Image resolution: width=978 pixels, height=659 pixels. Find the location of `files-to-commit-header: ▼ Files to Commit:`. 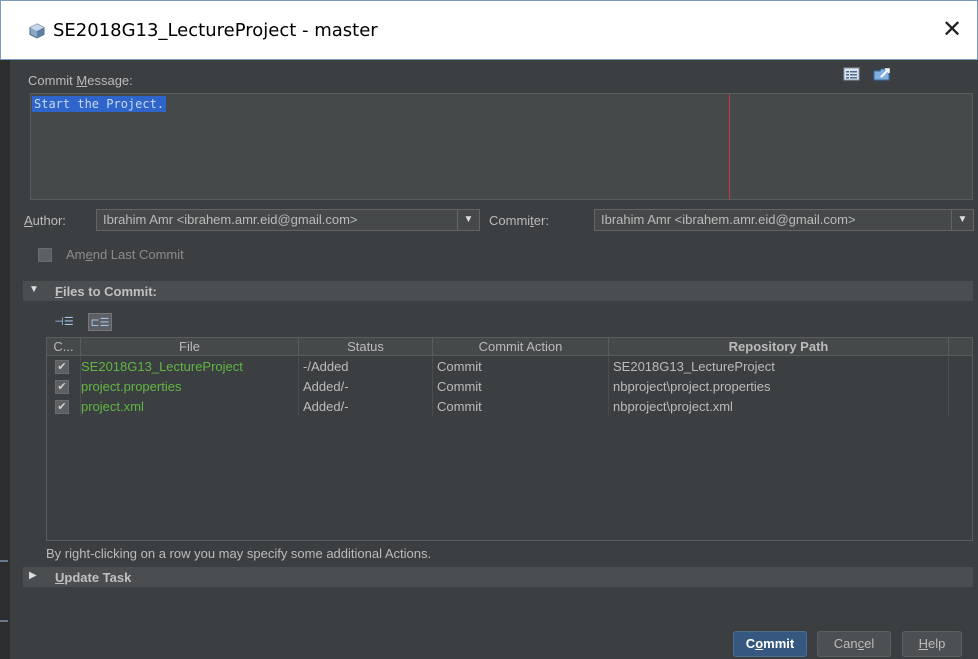

files-to-commit-header: ▼ Files to Commit: is located at coordinates (498, 291).